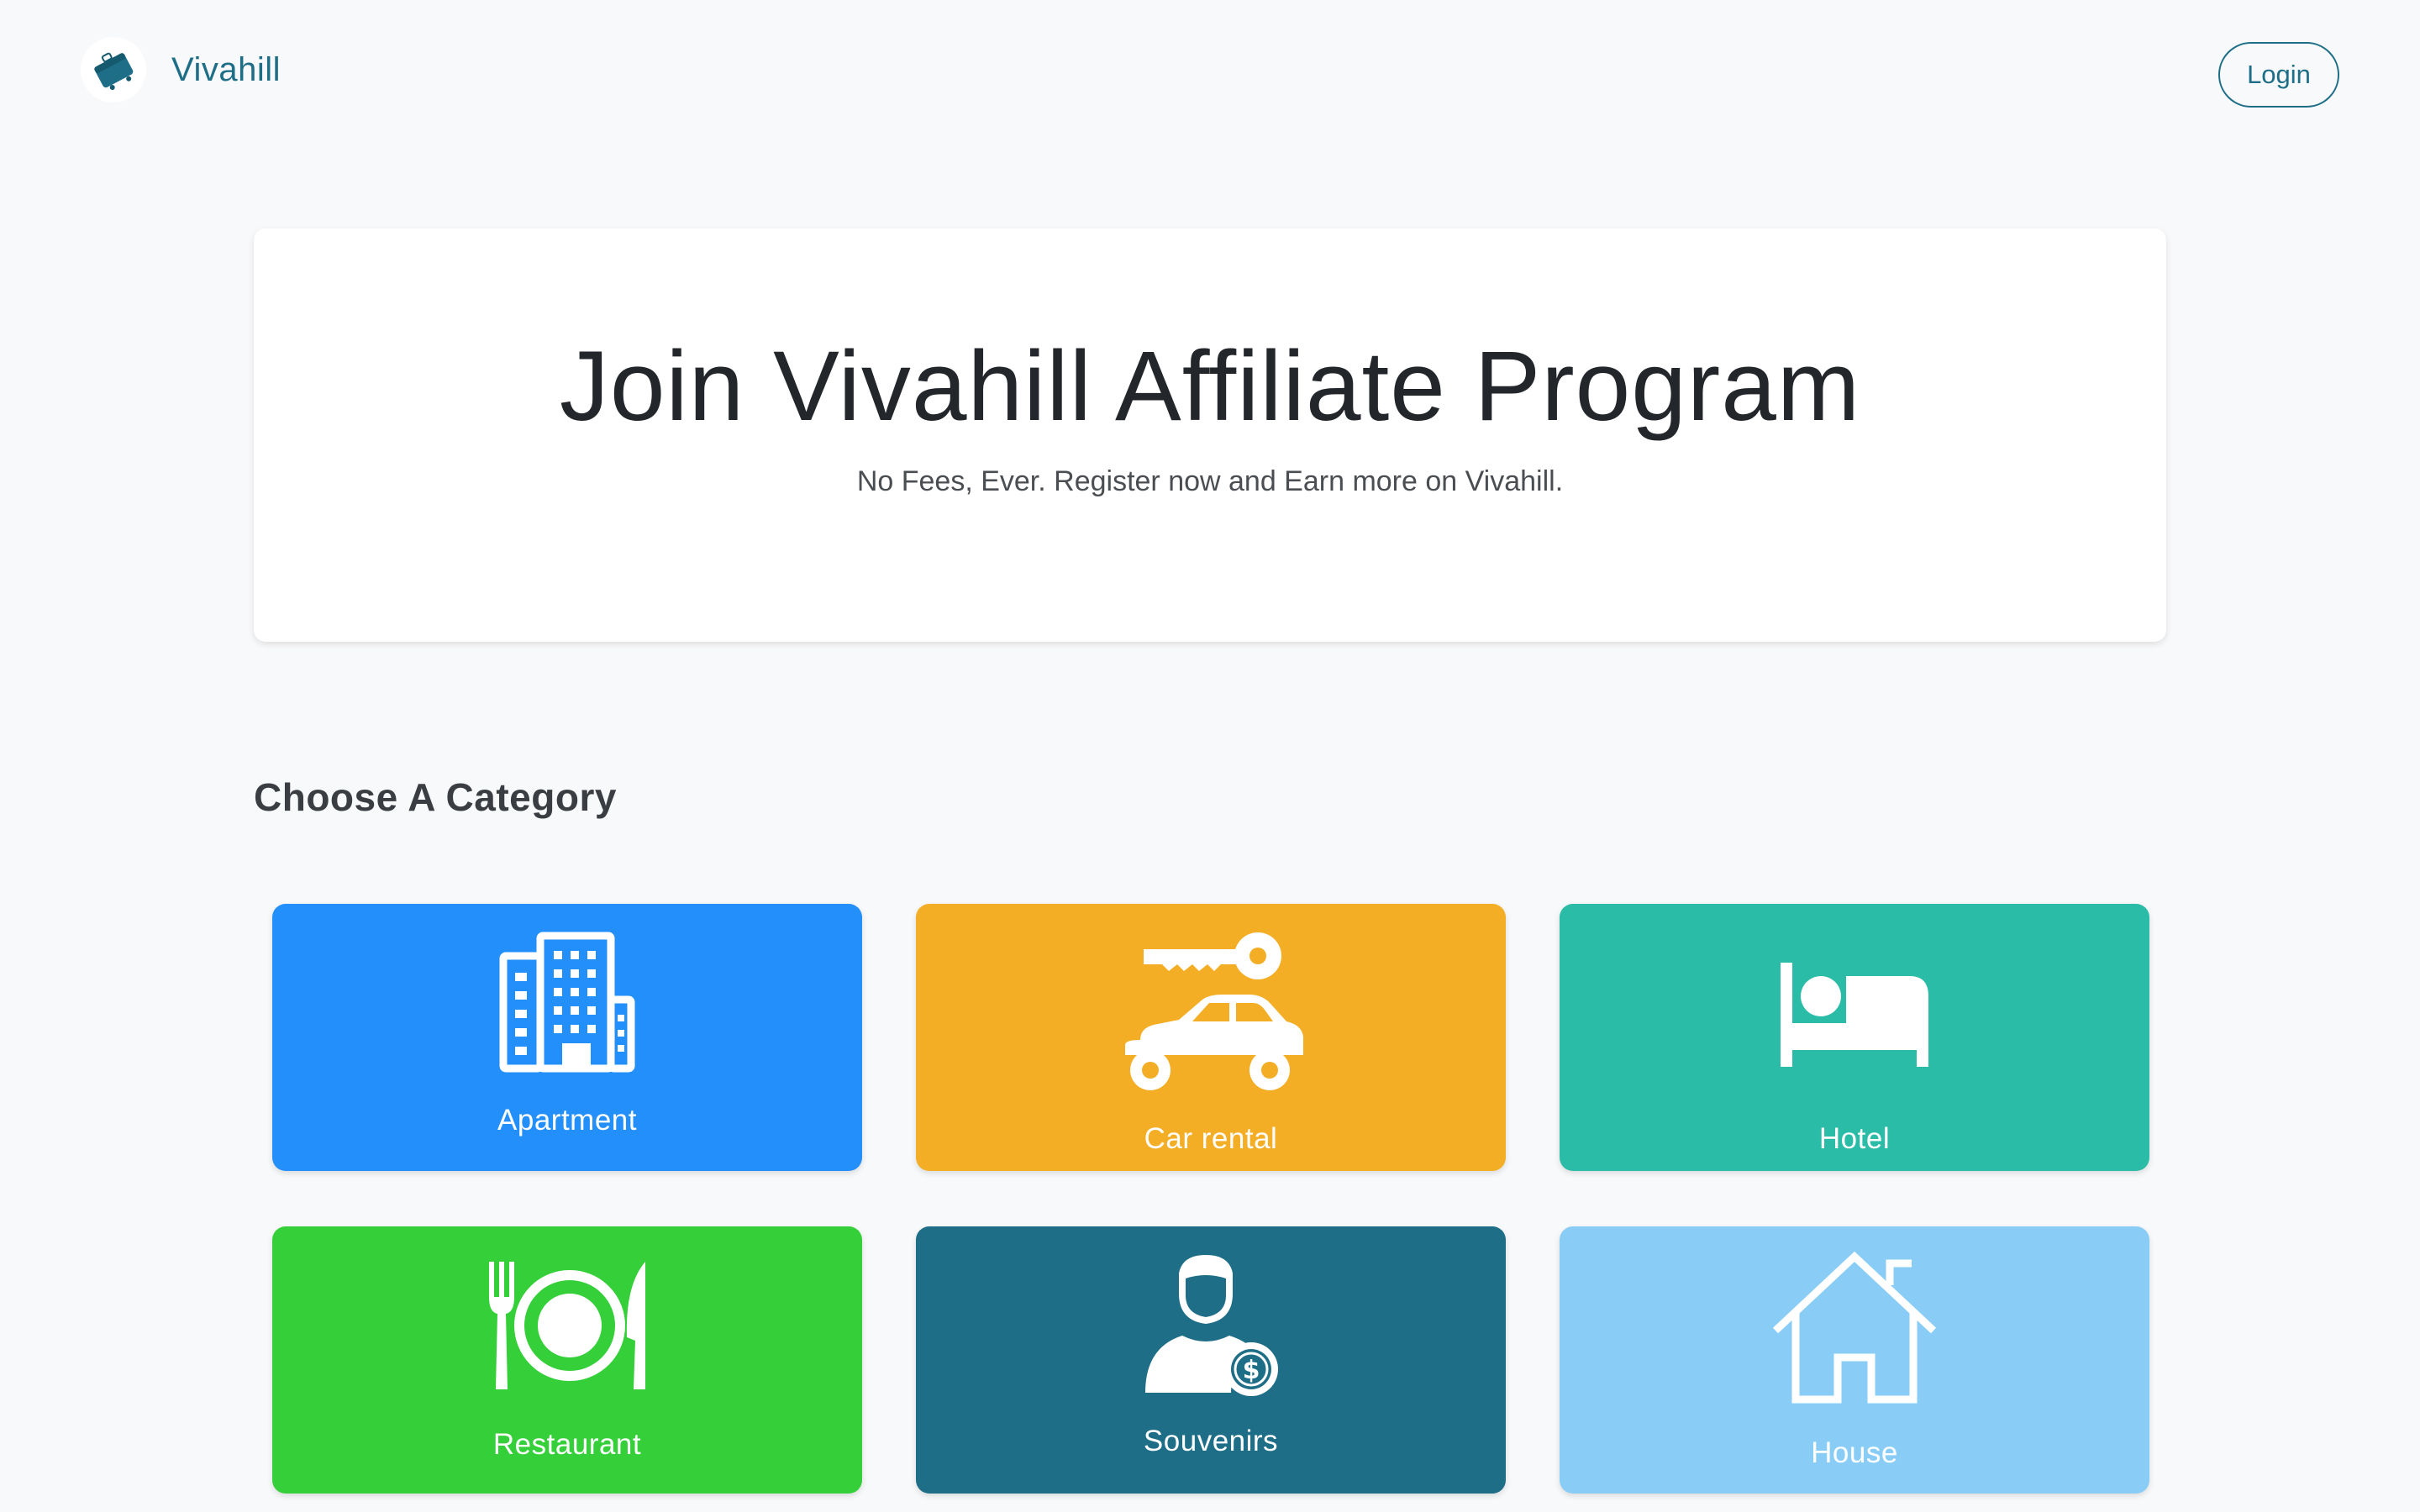 The height and width of the screenshot is (1512, 2420). I want to click on category-tile-hotel: Hotel, so click(1855, 1037).